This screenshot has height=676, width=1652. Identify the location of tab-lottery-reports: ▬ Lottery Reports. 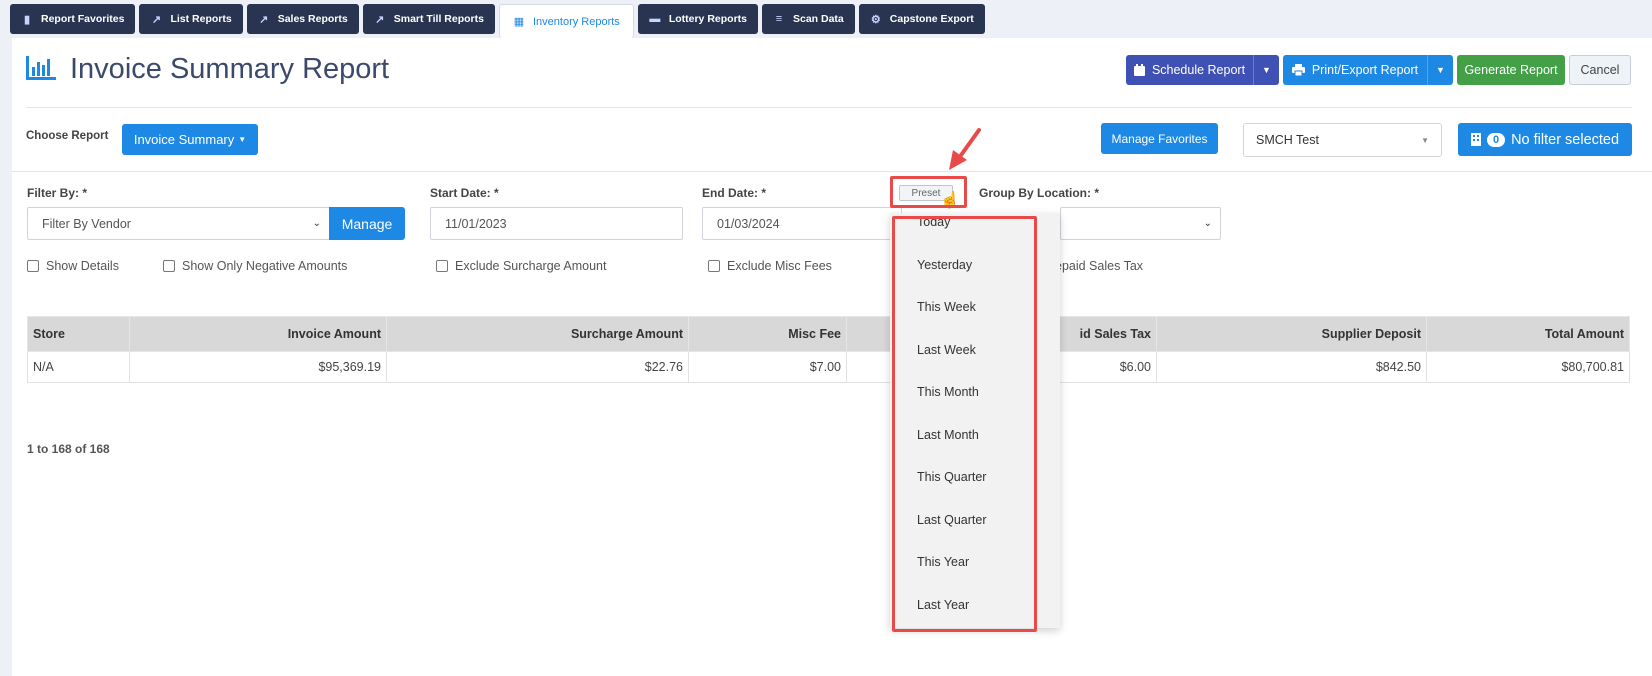
(697, 19).